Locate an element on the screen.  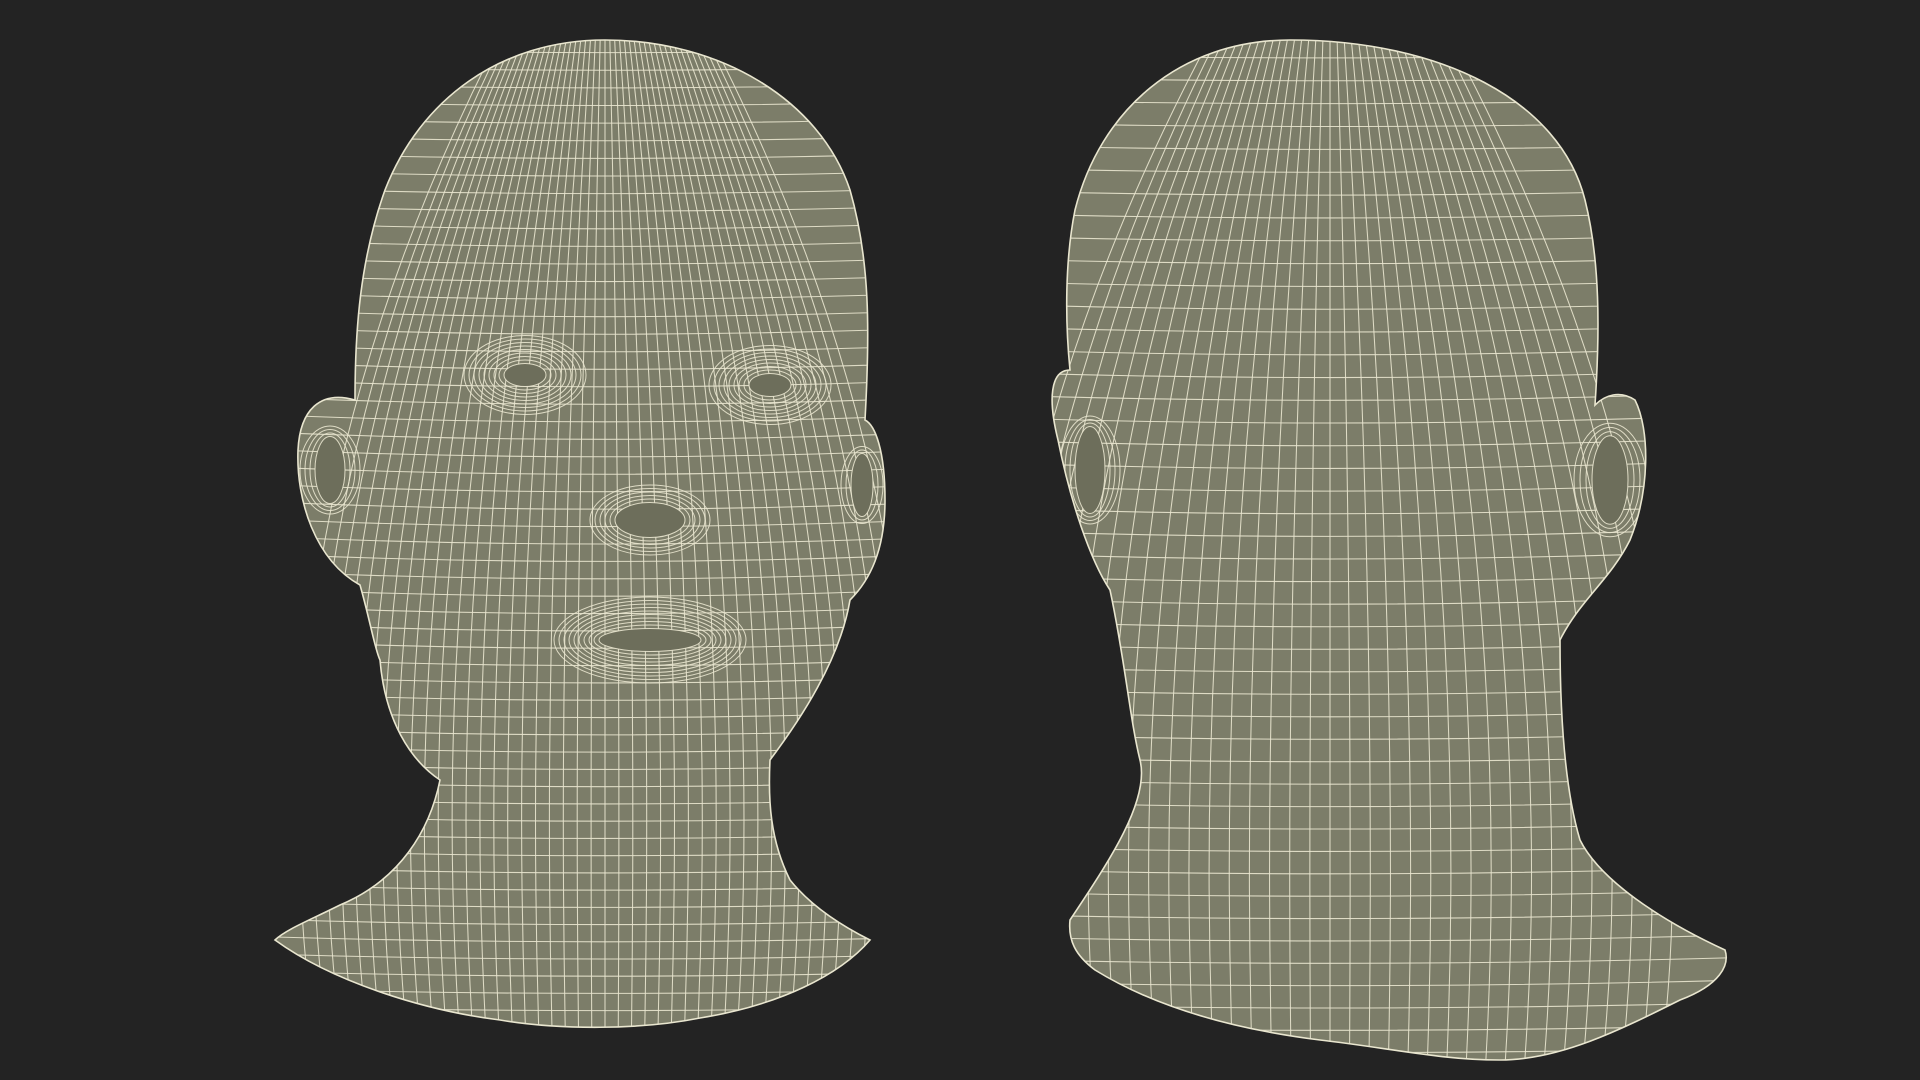
right-ear-ring is located at coordinates (862, 485).